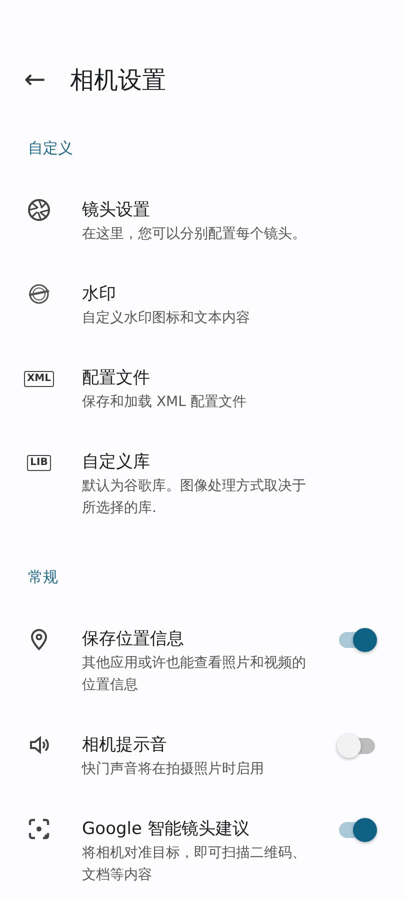 This screenshot has width=405, height=900. I want to click on setting-description: 保存和加载 XML 配置文件, so click(165, 402).